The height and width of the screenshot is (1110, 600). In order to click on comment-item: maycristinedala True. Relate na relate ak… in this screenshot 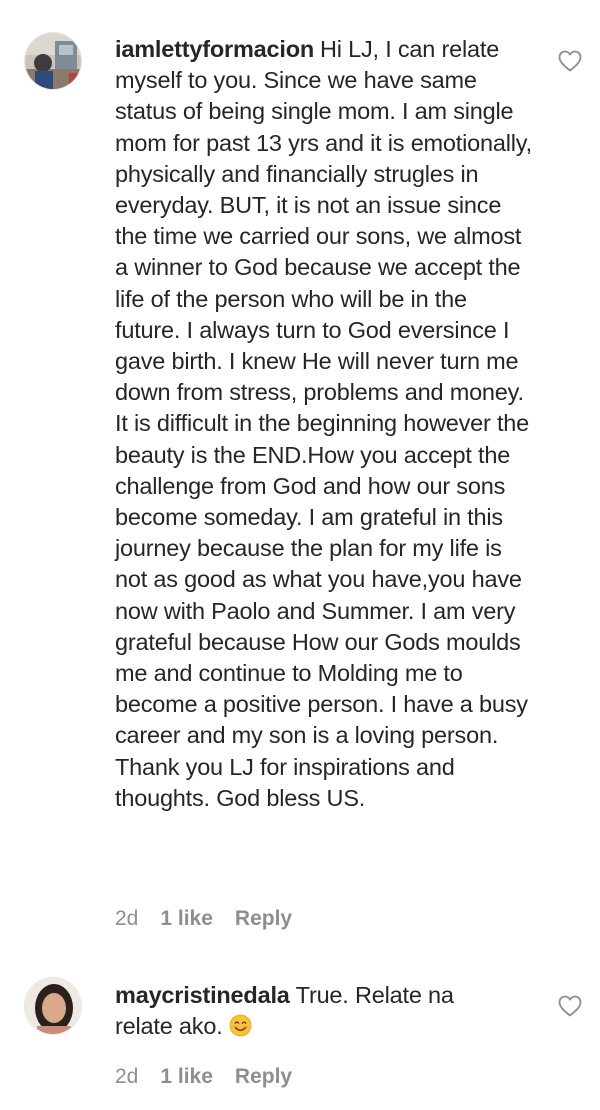, I will do `click(300, 1030)`.